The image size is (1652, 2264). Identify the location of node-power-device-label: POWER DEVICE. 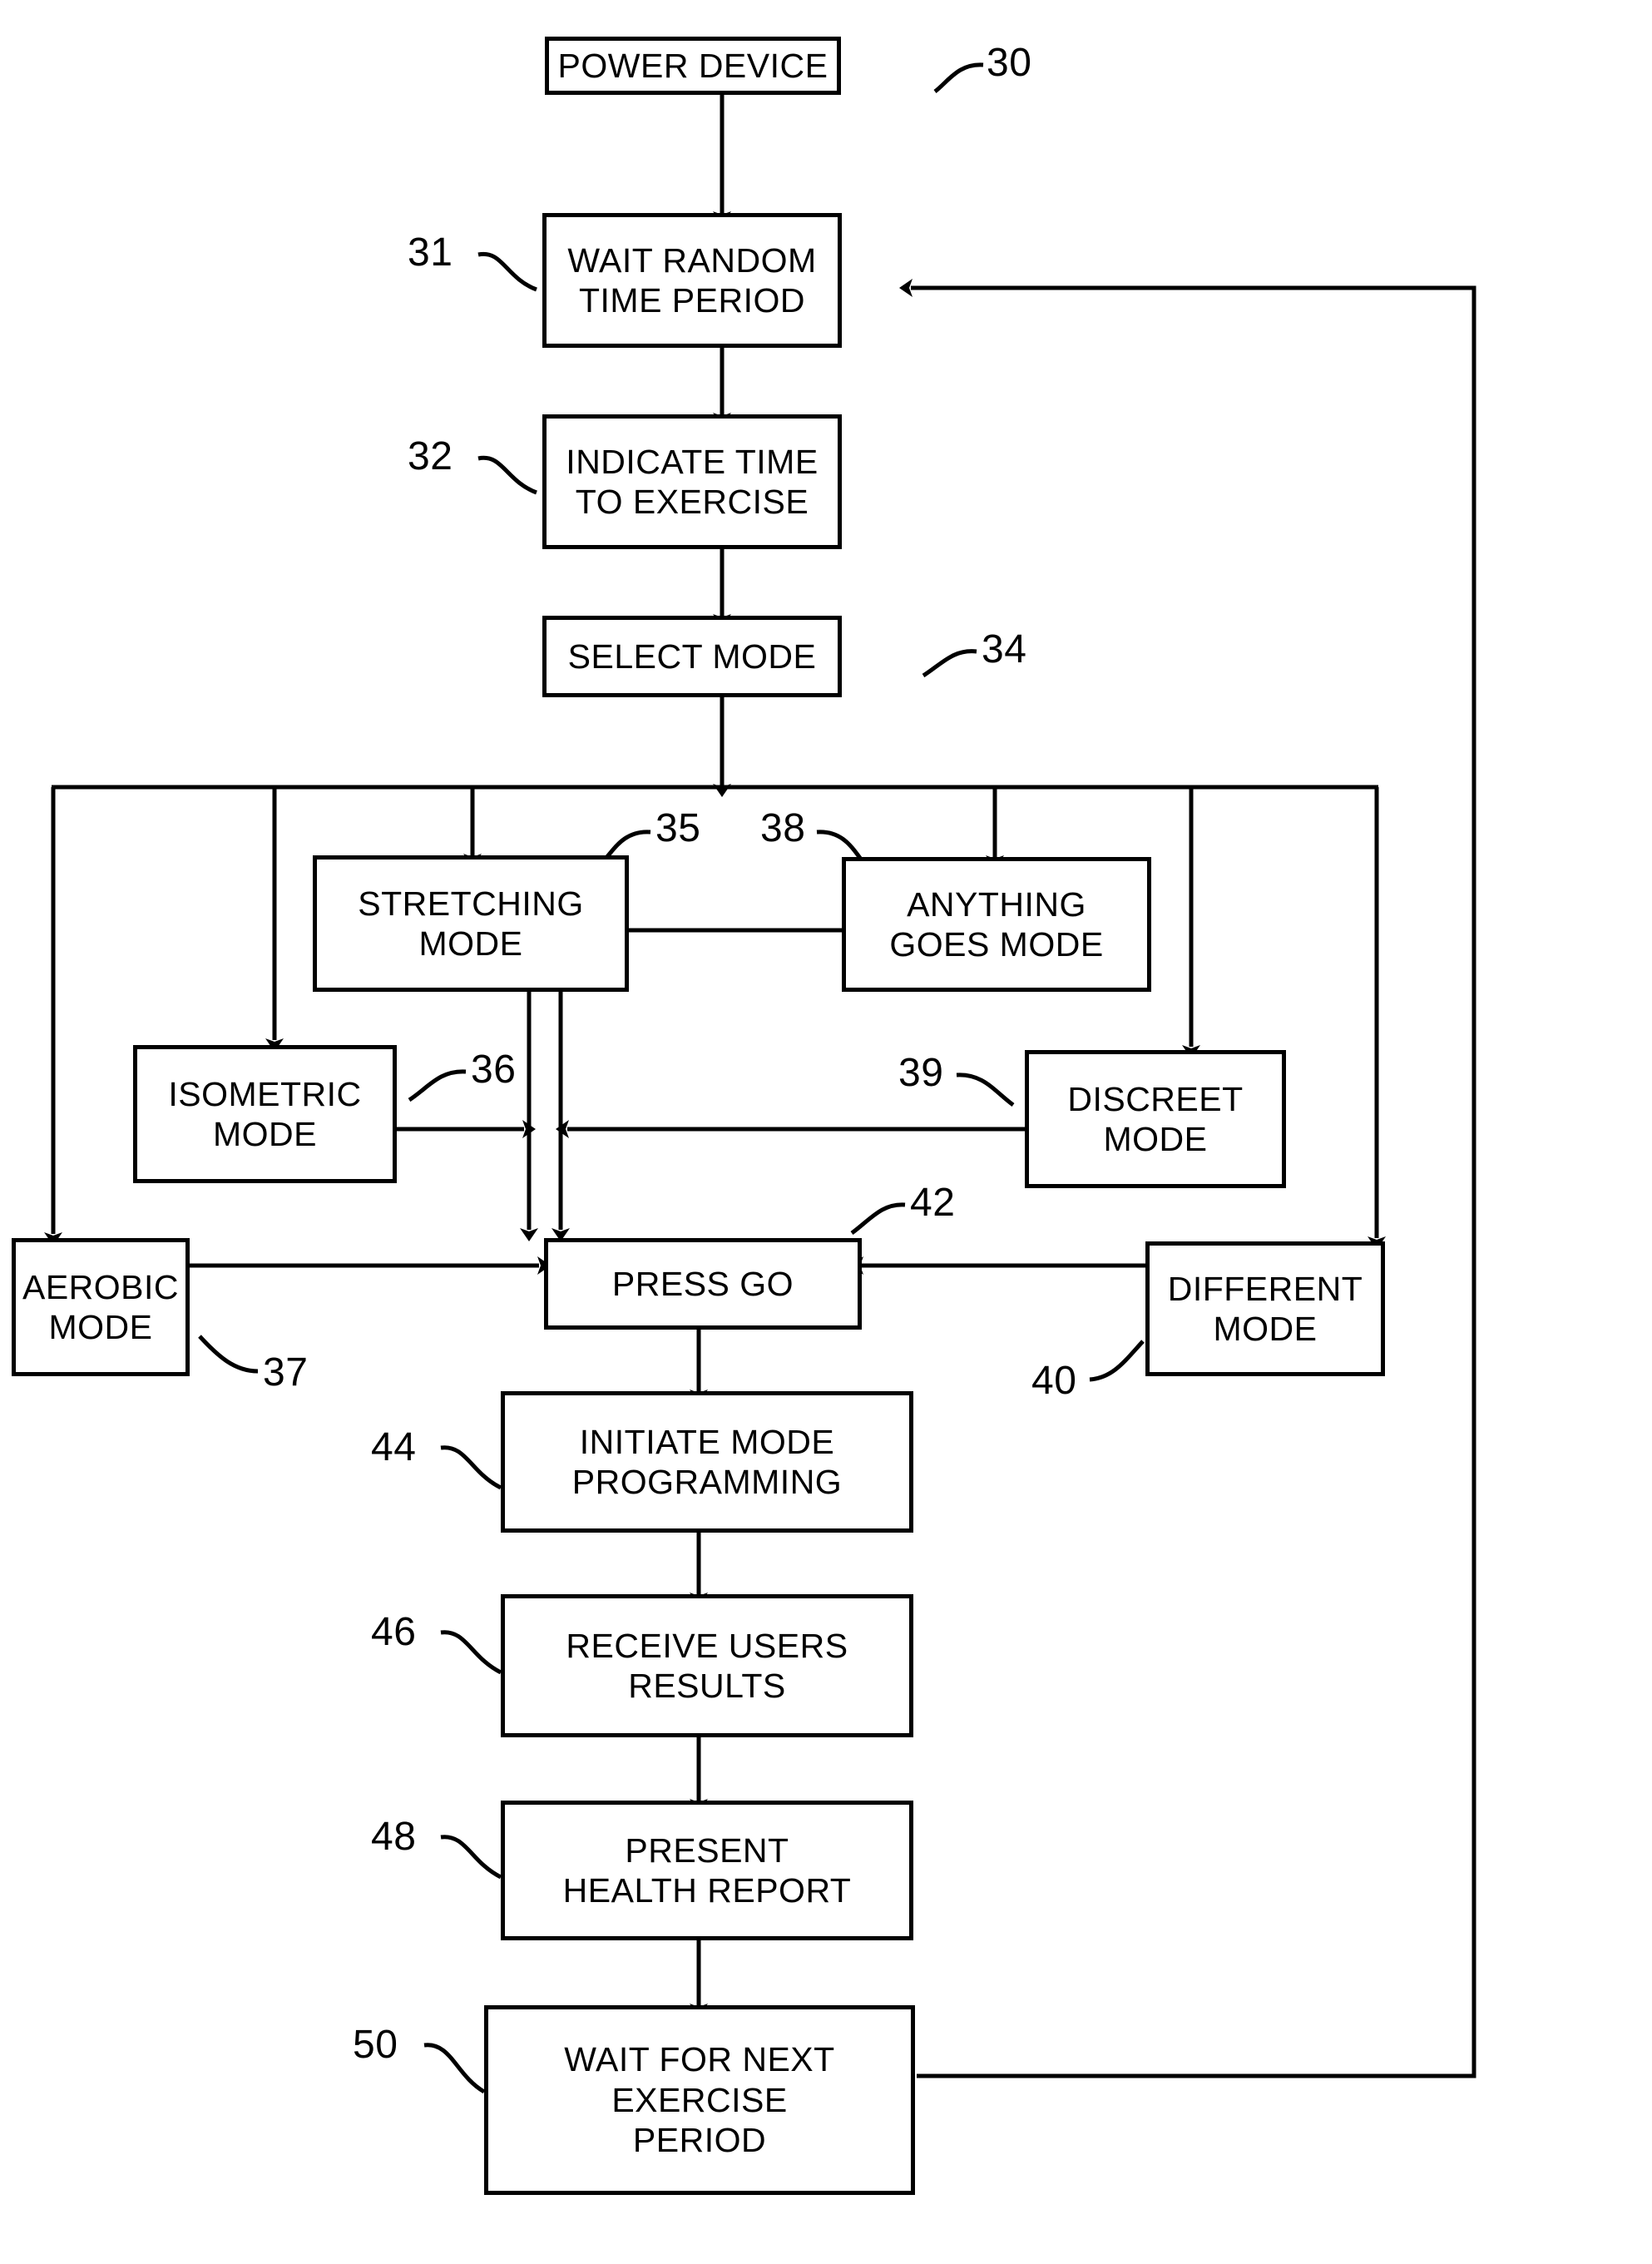
(692, 65).